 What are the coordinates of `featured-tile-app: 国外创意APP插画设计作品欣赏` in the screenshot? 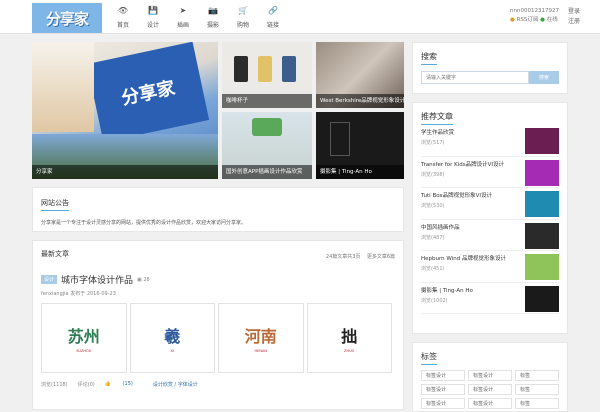 It's located at (267, 145).